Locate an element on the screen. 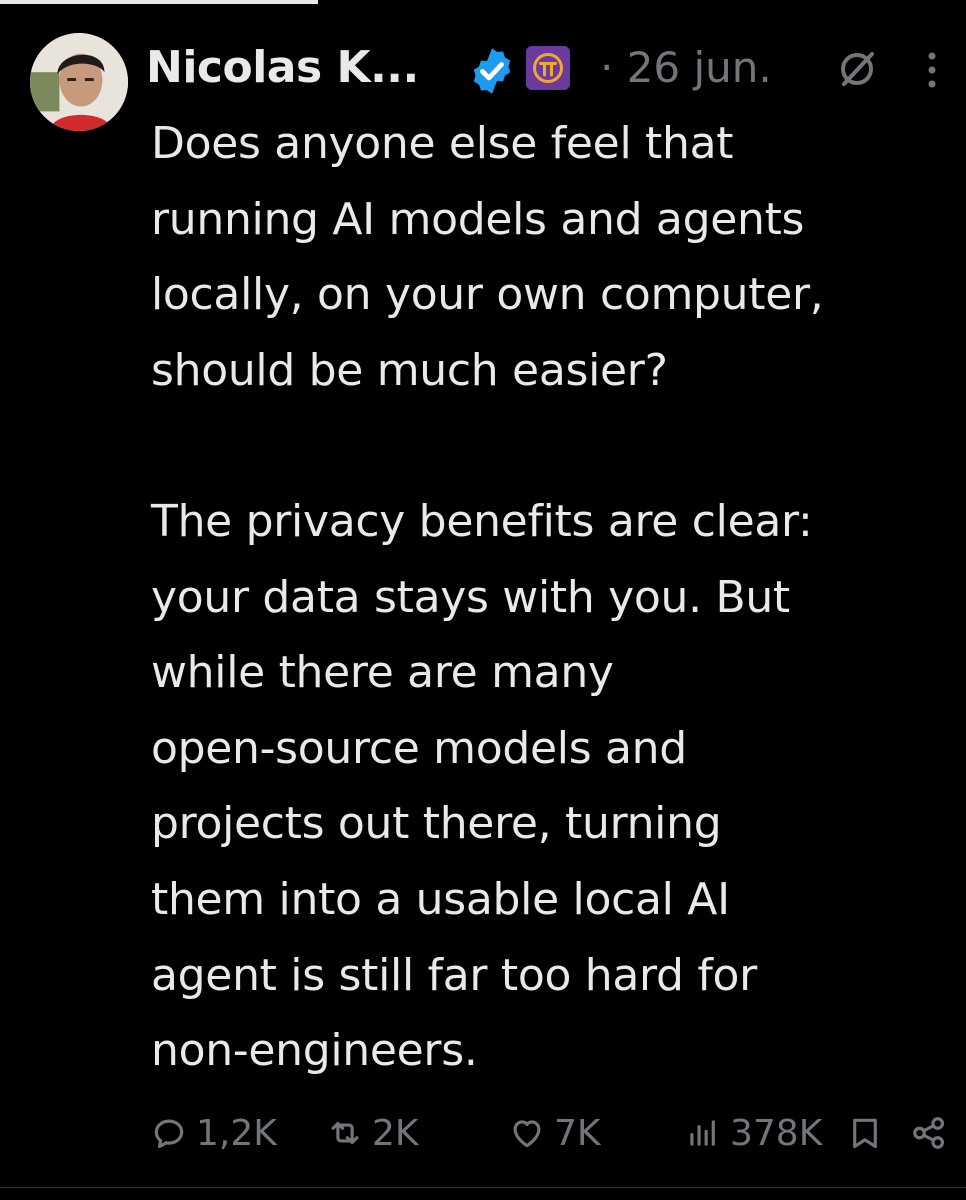  reply-count: 1,2K is located at coordinates (236, 1133).